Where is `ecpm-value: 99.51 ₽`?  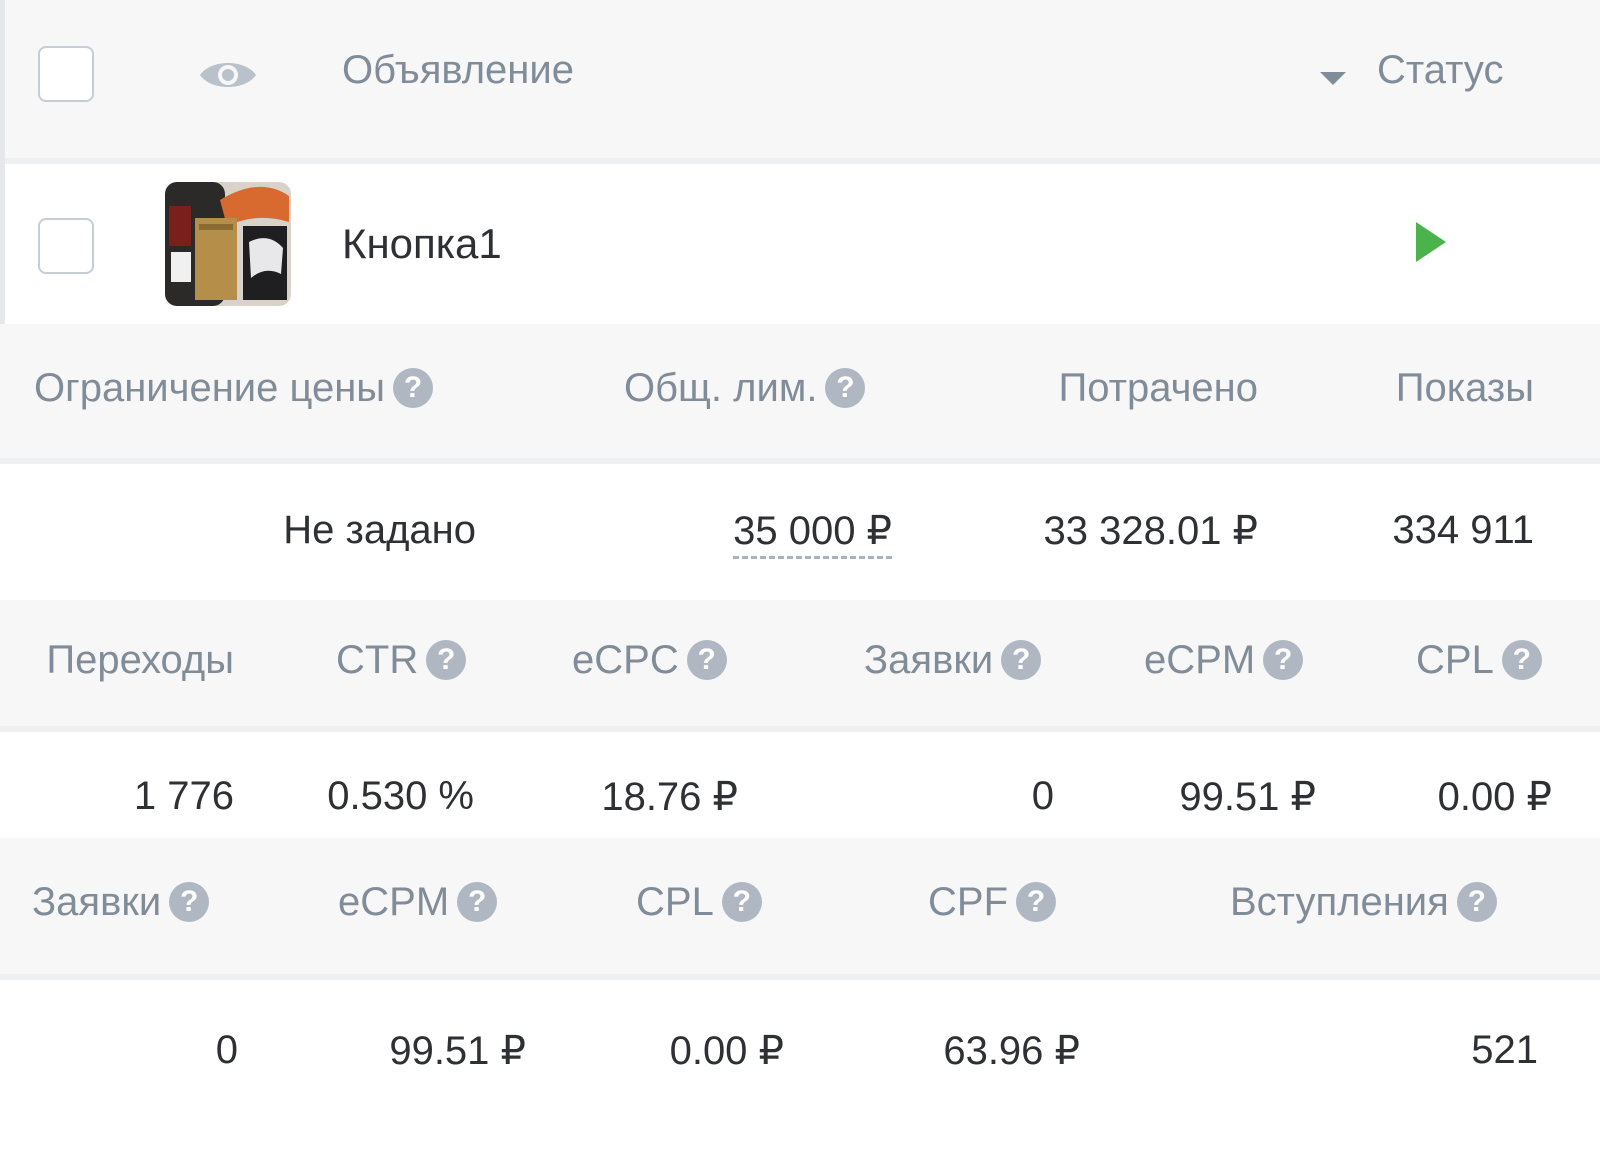
ecpm-value: 99.51 ₽ is located at coordinates (1247, 797).